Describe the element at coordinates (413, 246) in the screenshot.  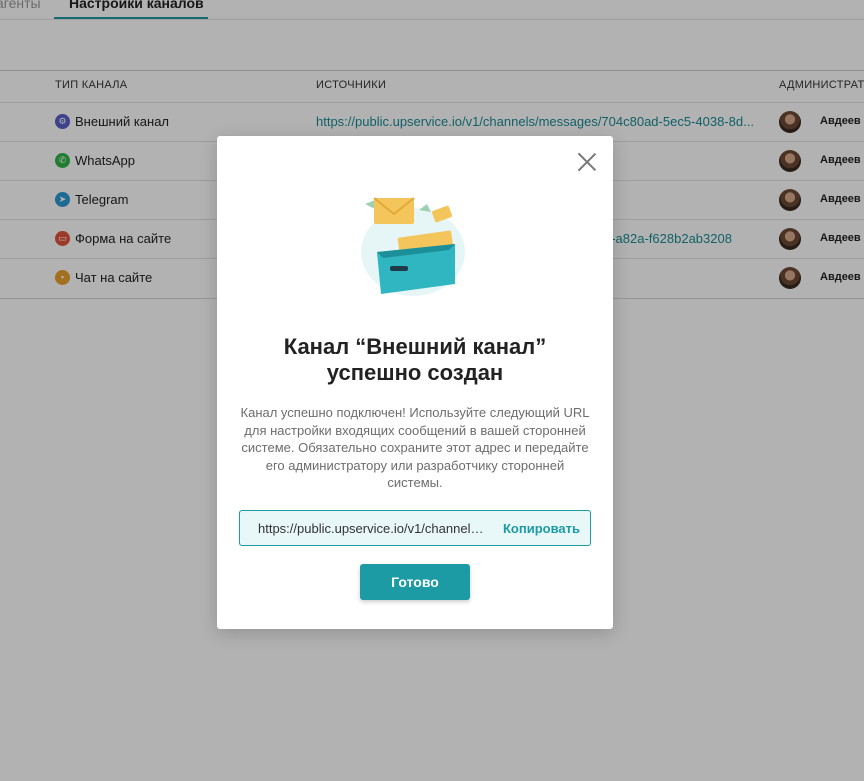
I see `mailbox-illustration-icon` at that location.